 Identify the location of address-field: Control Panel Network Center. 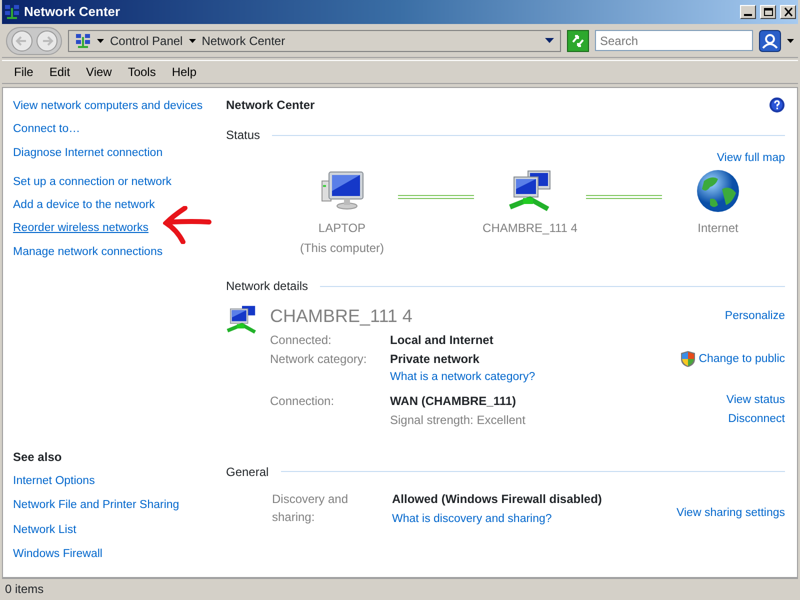
(314, 41).